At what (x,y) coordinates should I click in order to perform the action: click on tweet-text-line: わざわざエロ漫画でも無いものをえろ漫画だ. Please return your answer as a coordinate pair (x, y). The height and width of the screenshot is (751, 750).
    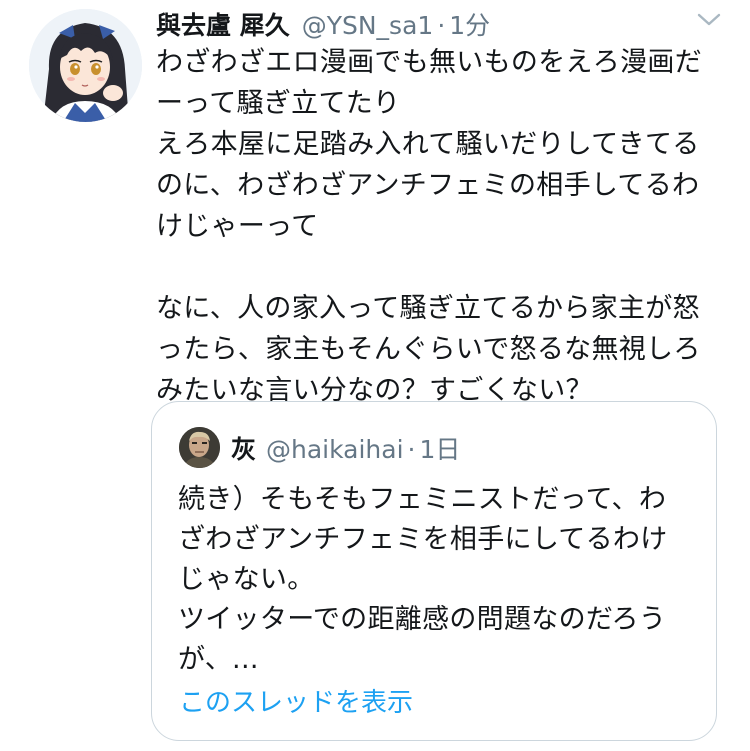
    Looking at the image, I should click on (429, 62).